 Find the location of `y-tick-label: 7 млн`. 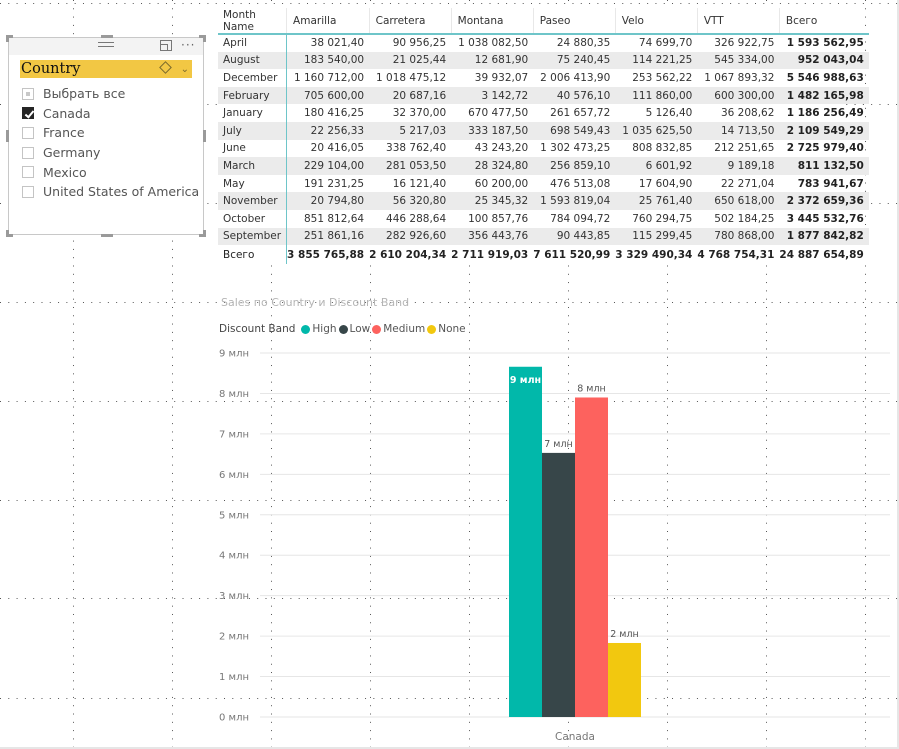

y-tick-label: 7 млн is located at coordinates (234, 434).